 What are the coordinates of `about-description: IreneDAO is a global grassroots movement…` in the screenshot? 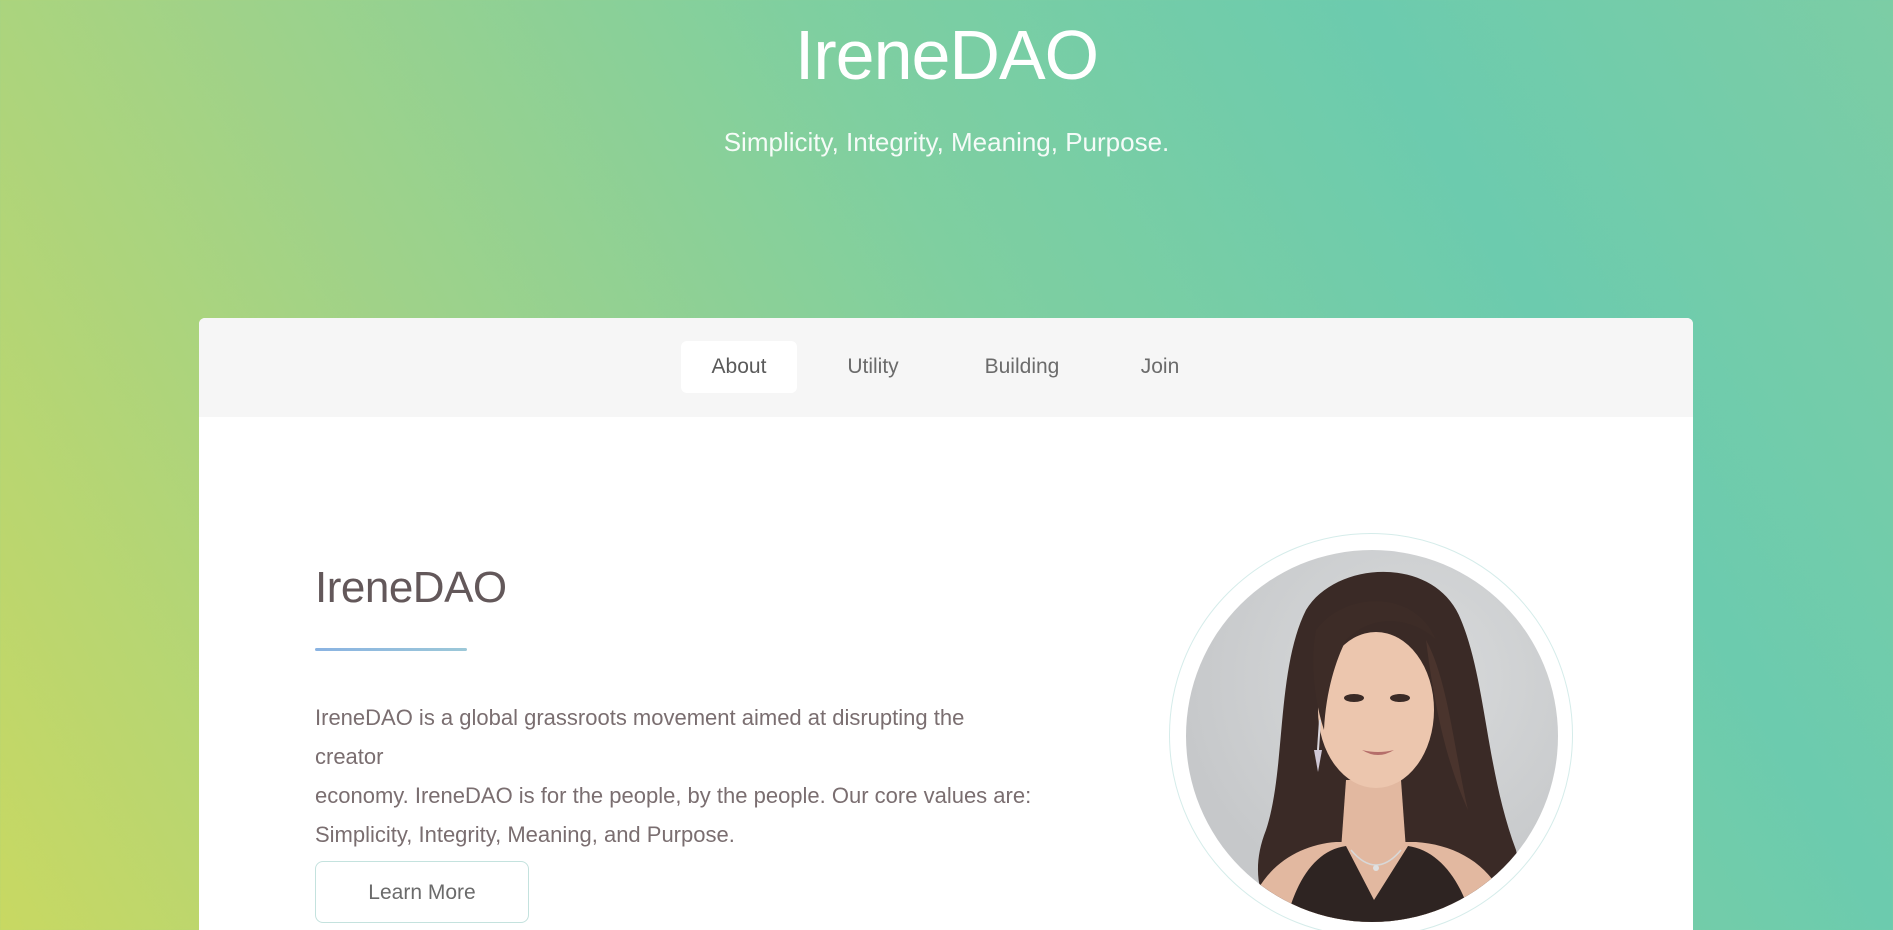 It's located at (675, 776).